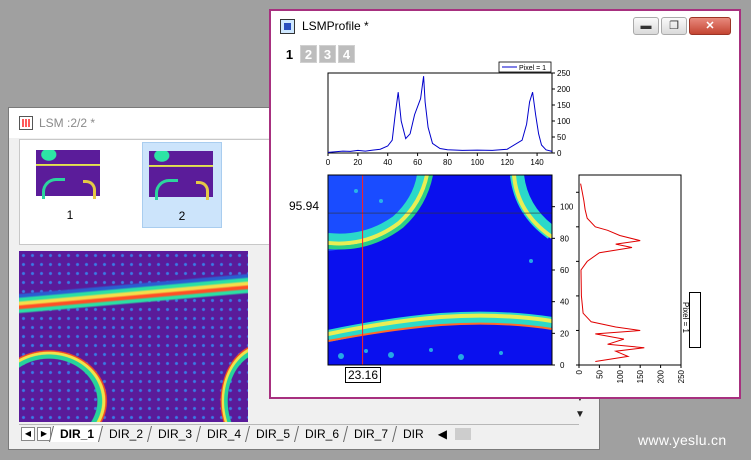 This screenshot has width=751, height=460. Describe the element at coordinates (561, 137) in the screenshot. I see `top-y-tick-label: 50` at that location.